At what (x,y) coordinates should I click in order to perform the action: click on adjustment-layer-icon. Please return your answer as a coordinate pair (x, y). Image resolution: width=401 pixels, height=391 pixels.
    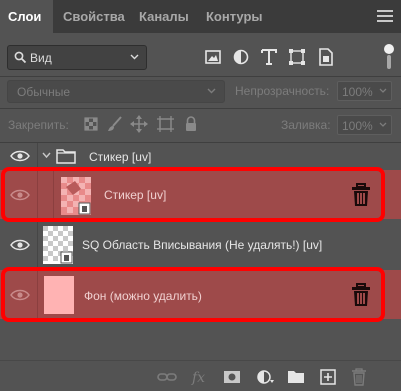
    Looking at the image, I should click on (264, 377).